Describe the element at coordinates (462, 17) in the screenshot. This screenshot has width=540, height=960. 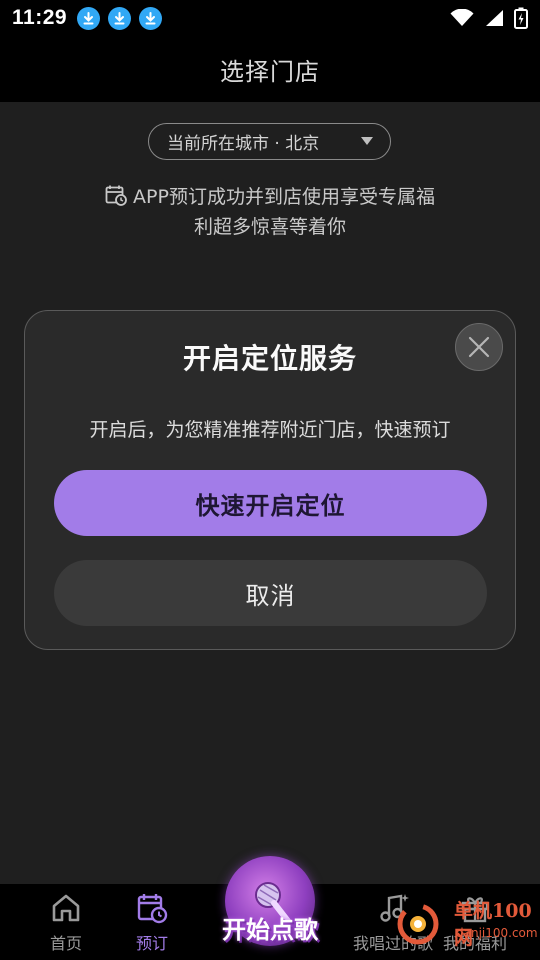
I see `wifi-icon` at that location.